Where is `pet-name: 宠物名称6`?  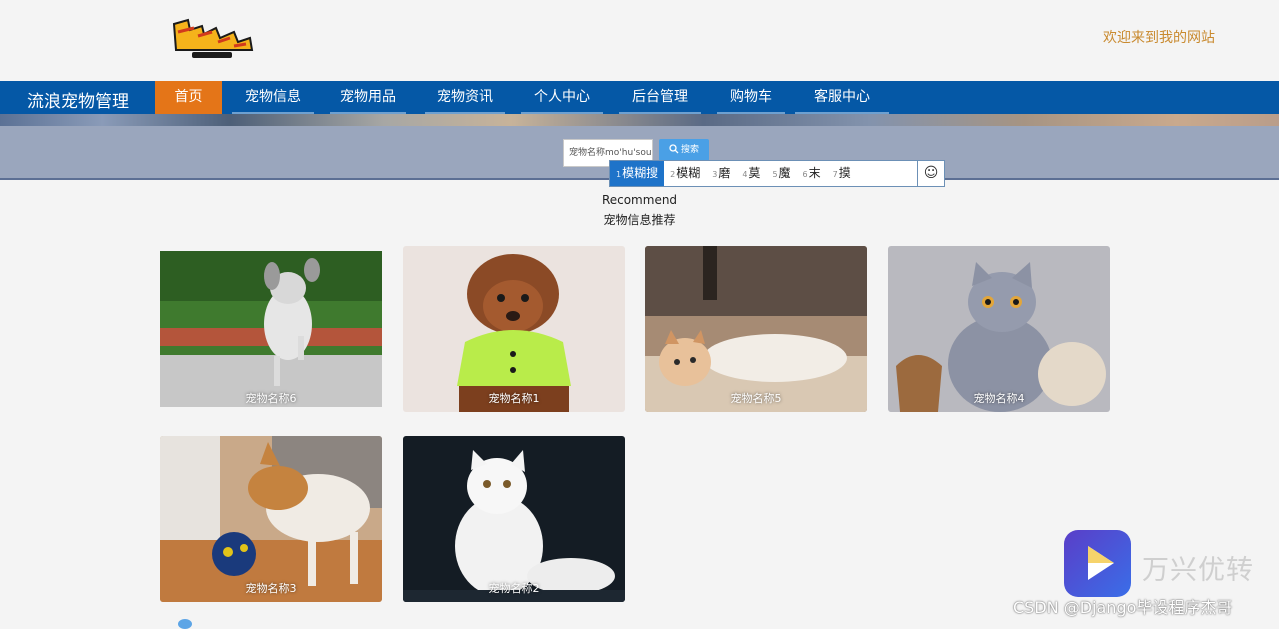 pet-name: 宠物名称6 is located at coordinates (271, 398).